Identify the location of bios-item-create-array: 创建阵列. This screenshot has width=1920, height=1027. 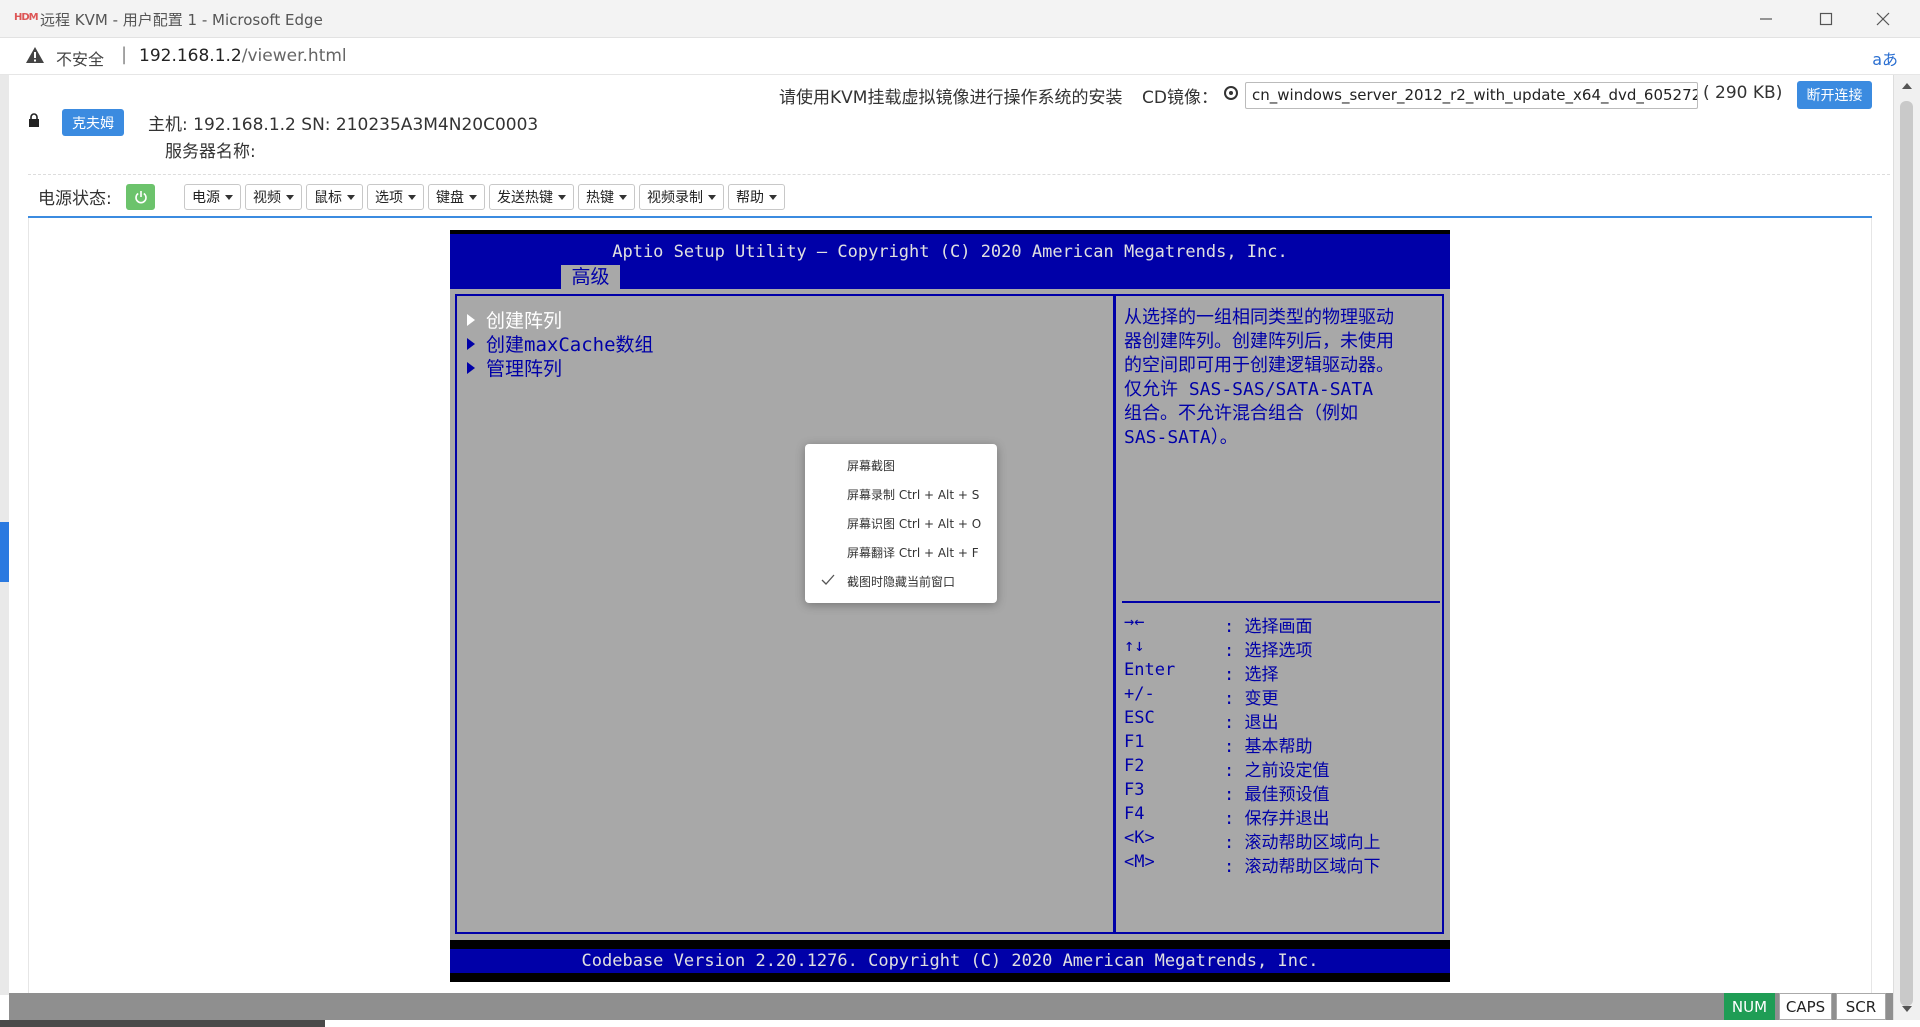
(514, 319).